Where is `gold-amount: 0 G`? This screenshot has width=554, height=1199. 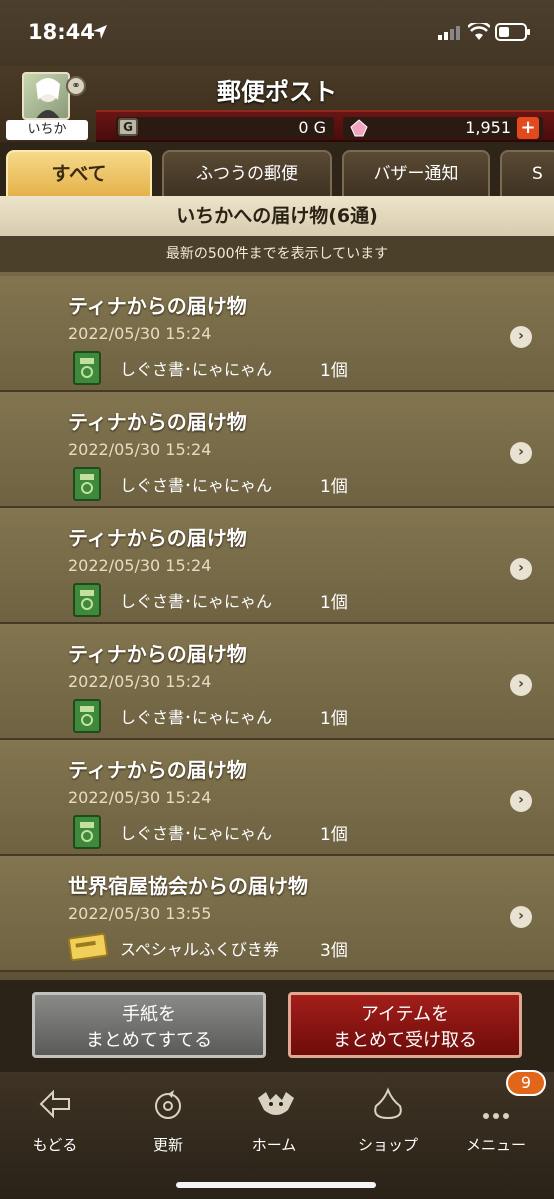 gold-amount: 0 G is located at coordinates (312, 127).